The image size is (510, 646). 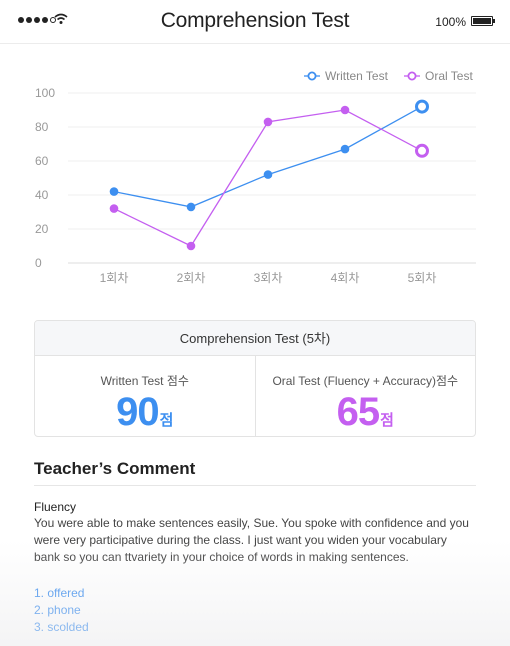 I want to click on comment-divider, so click(x=255, y=485).